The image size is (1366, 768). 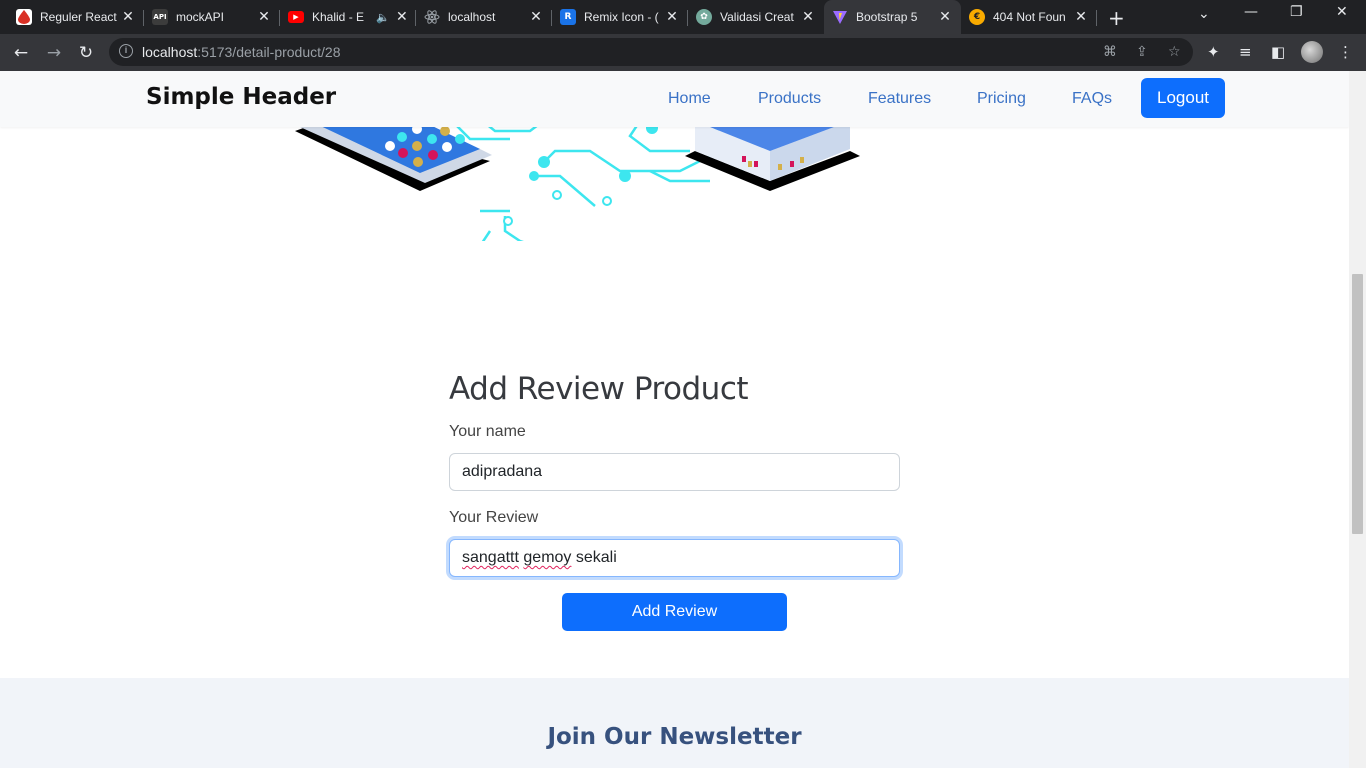 I want to click on translate-icon: ⌘, so click(x=1110, y=52).